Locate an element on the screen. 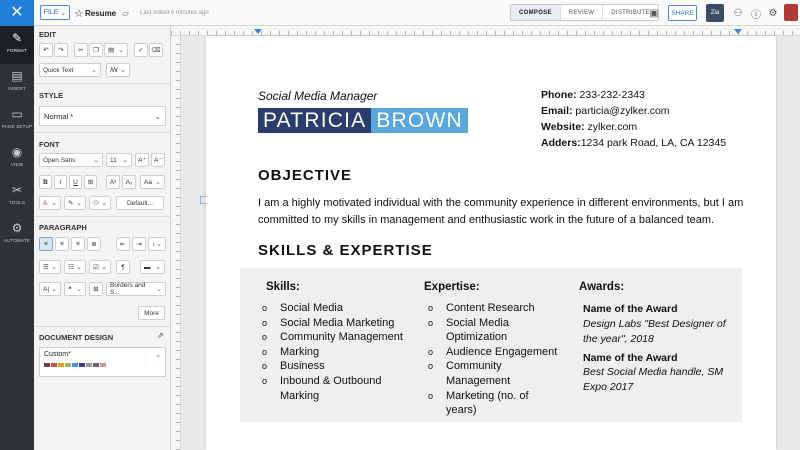 The width and height of the screenshot is (800, 450). right-indent-marker is located at coordinates (738, 31).